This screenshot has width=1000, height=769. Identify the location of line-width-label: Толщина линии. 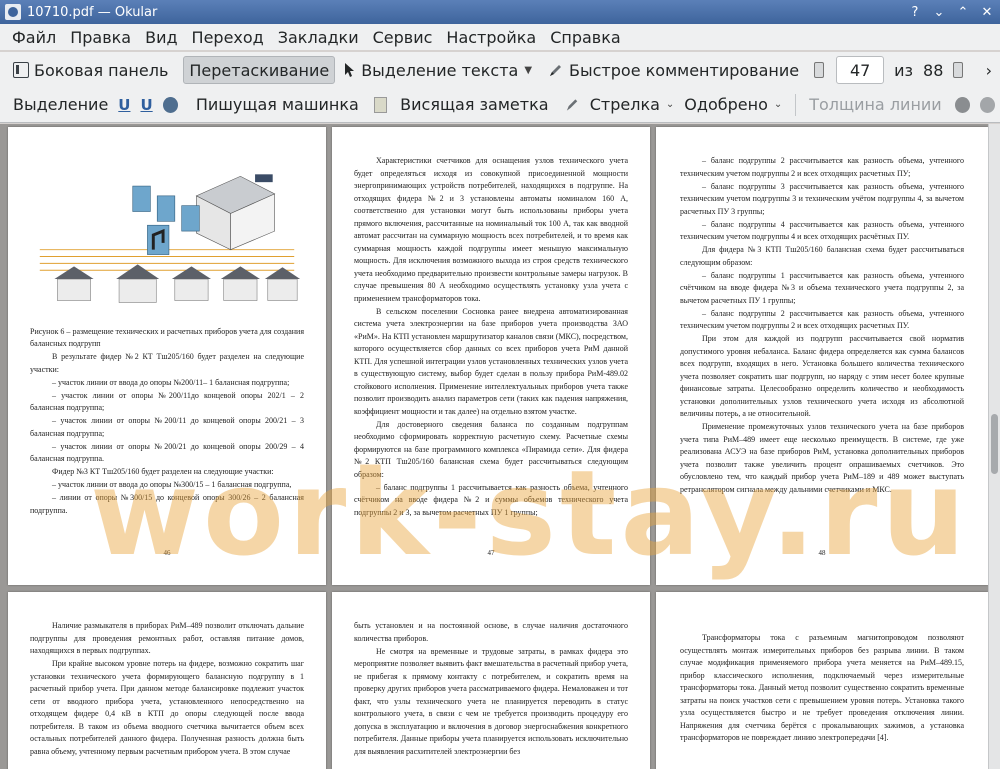
(875, 104).